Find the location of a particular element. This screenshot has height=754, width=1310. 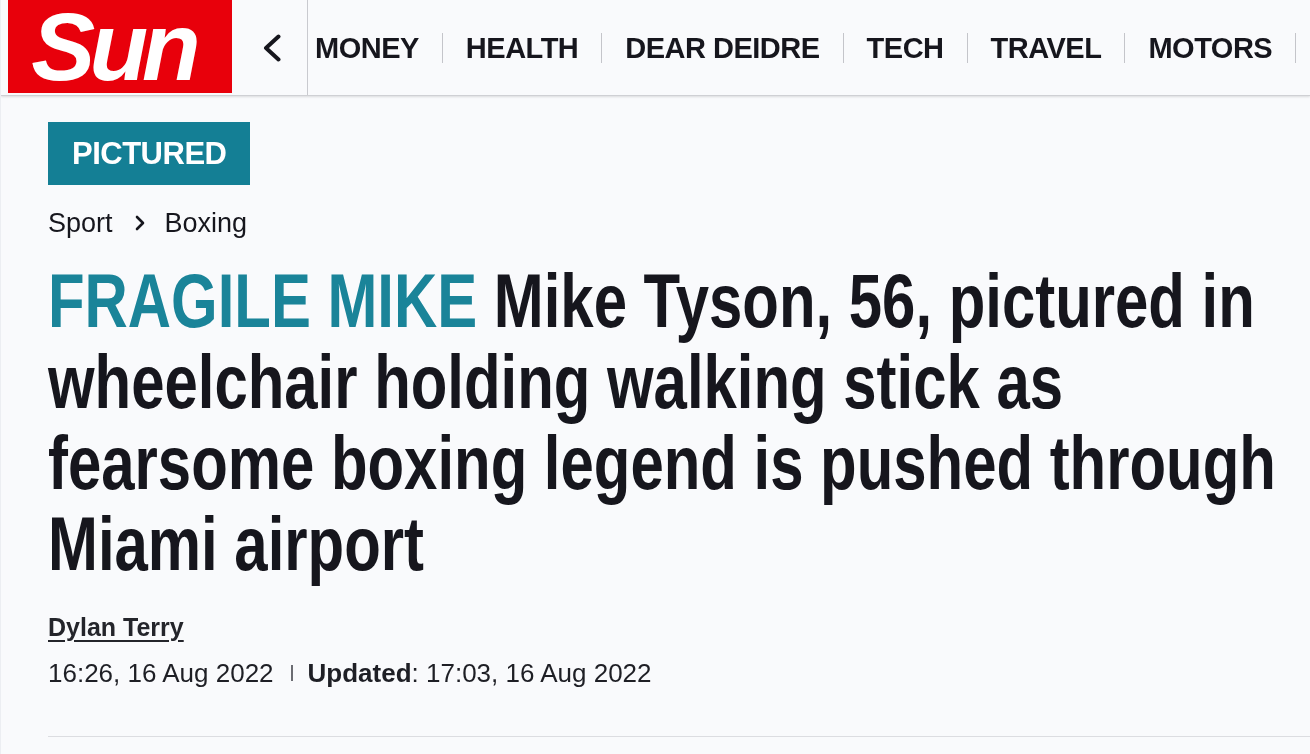

site-logo: Sun is located at coordinates (120, 46).